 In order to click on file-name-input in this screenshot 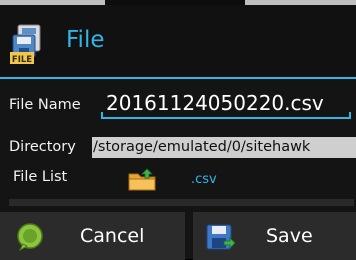, I will do `click(228, 103)`.